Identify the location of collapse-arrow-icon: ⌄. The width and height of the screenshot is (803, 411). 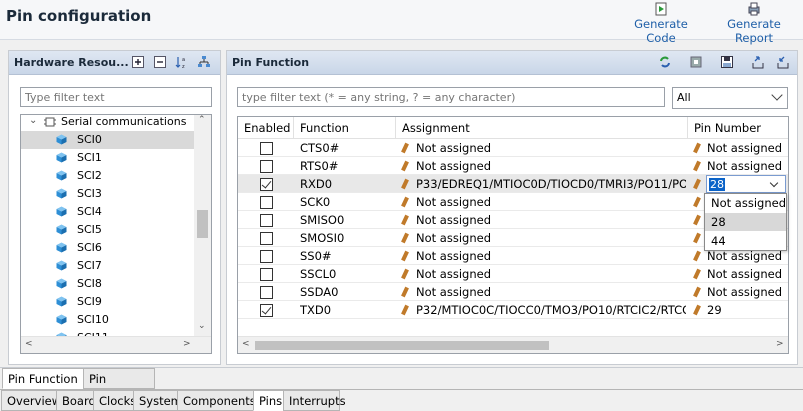
(33, 122).